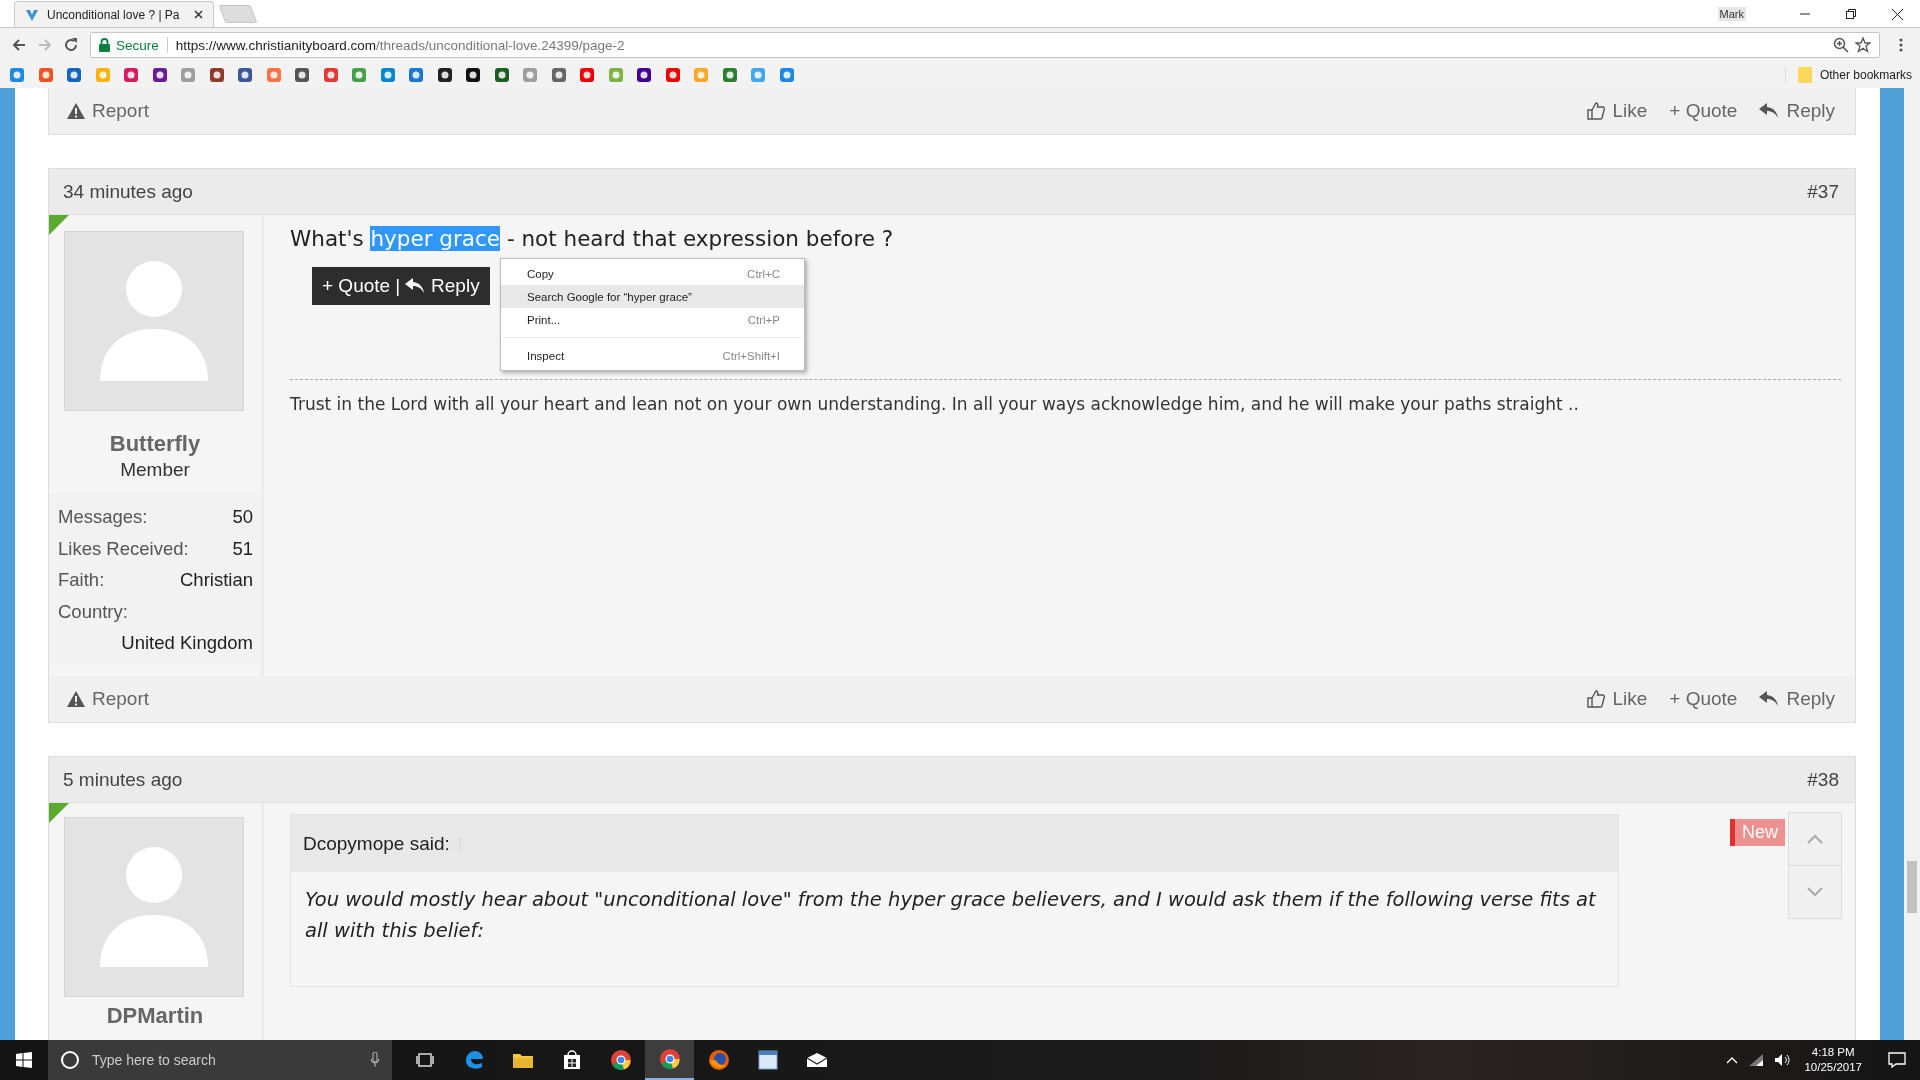  Describe the element at coordinates (32, 14) in the screenshot. I see `favicon-icon` at that location.